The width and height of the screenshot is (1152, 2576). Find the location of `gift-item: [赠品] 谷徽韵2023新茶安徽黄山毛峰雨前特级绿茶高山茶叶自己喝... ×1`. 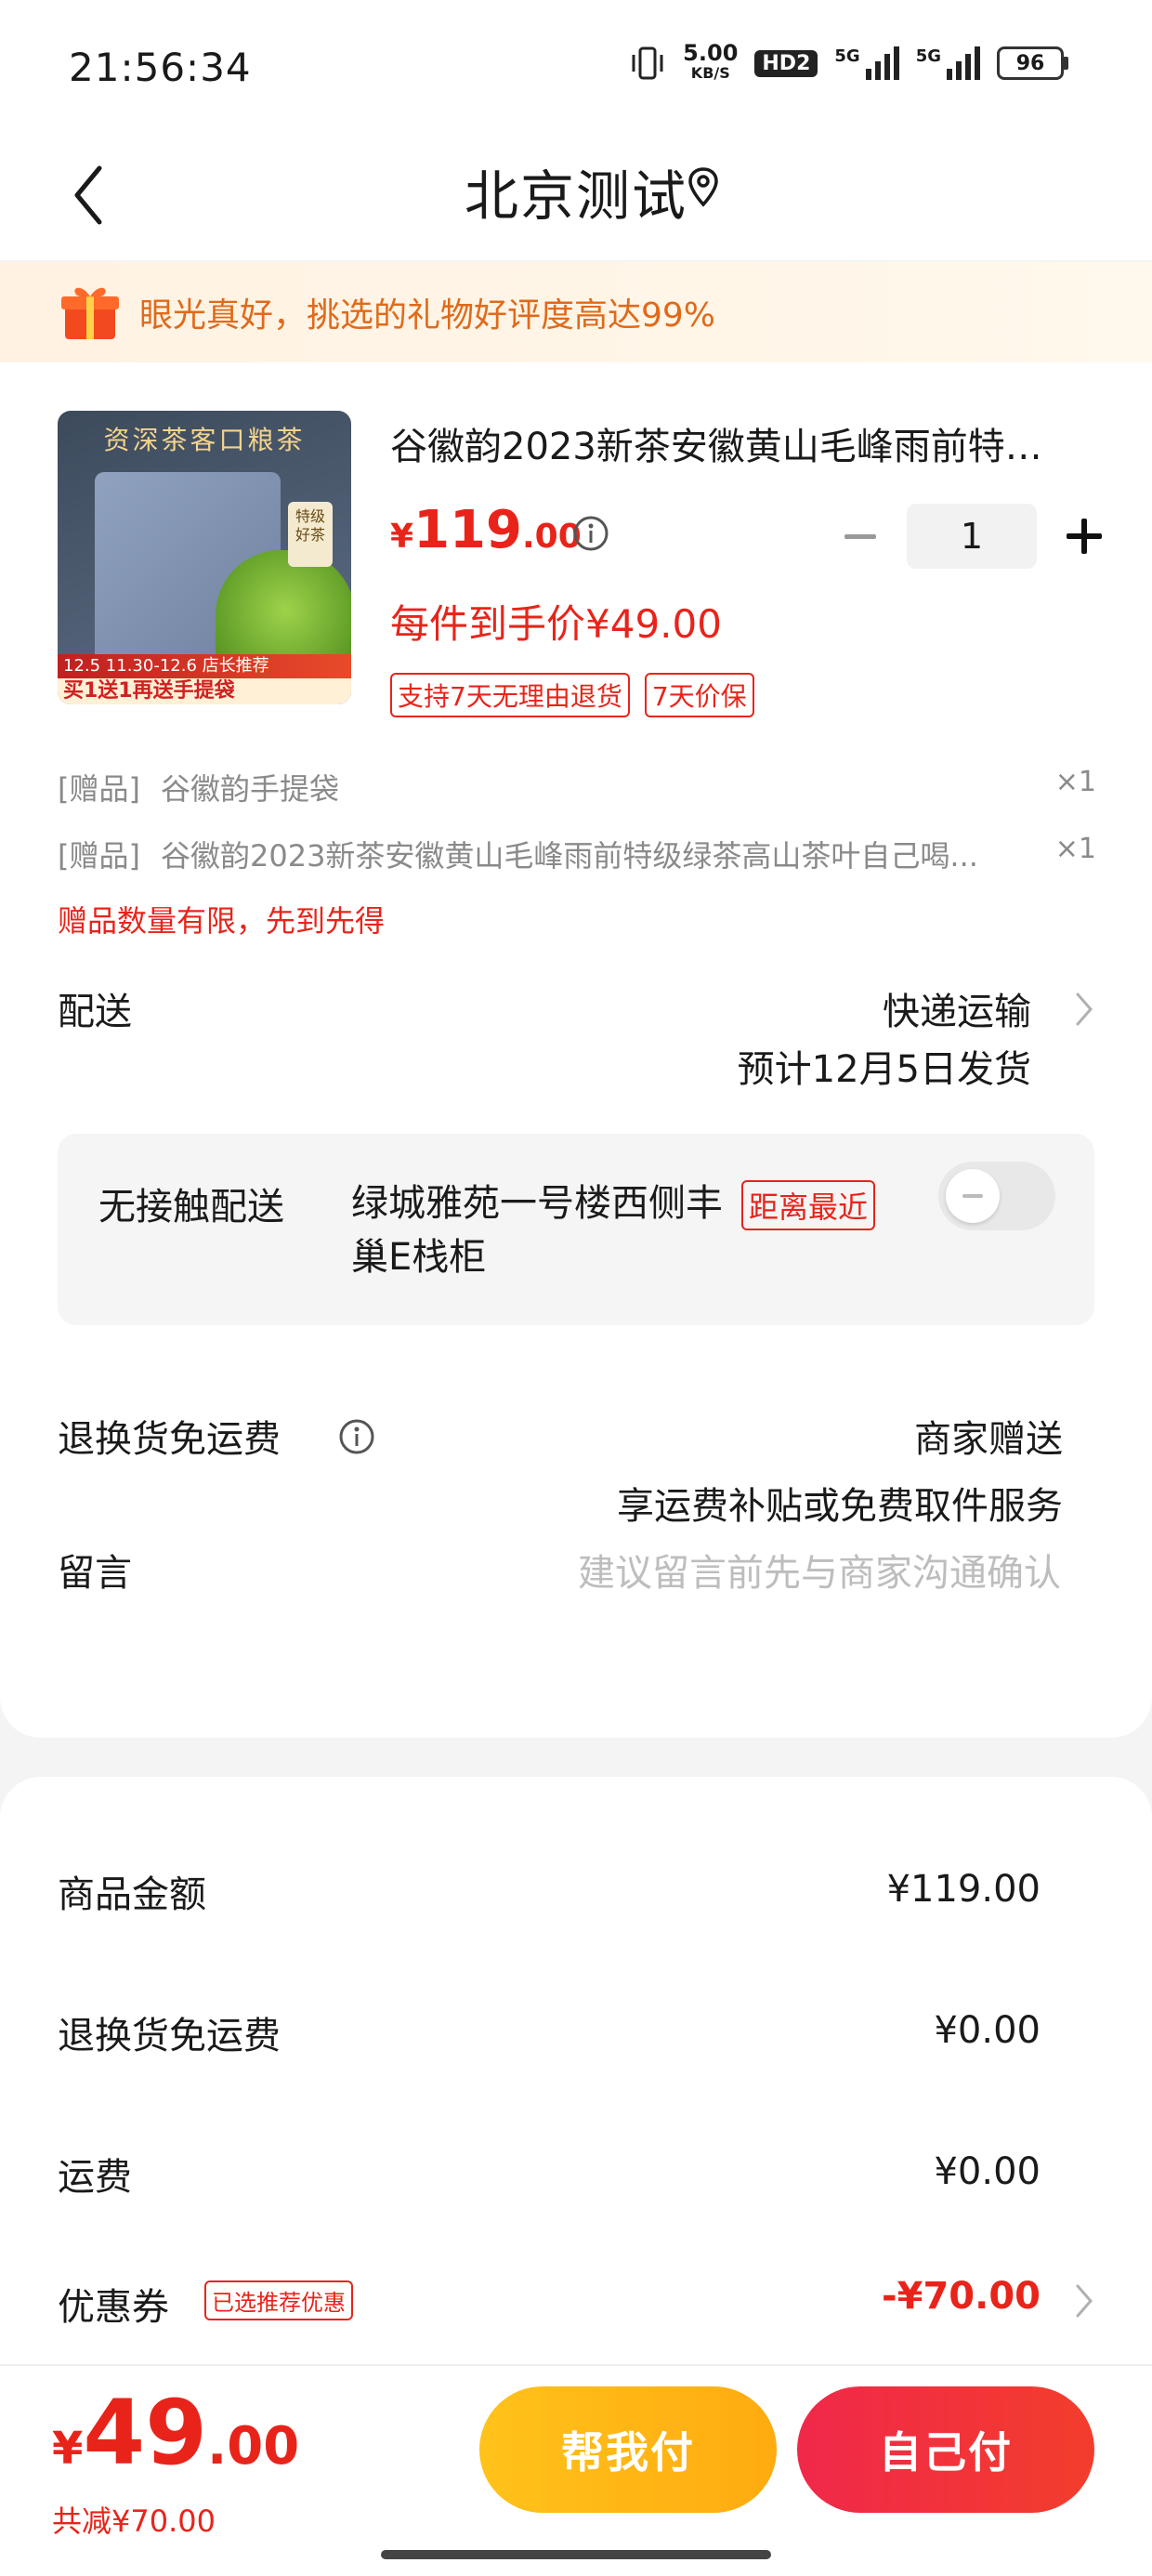

gift-item: [赠品] 谷徽韵2023新茶安徽黄山毛峰雨前特级绿茶高山茶叶自己喝... ×1 is located at coordinates (577, 854).